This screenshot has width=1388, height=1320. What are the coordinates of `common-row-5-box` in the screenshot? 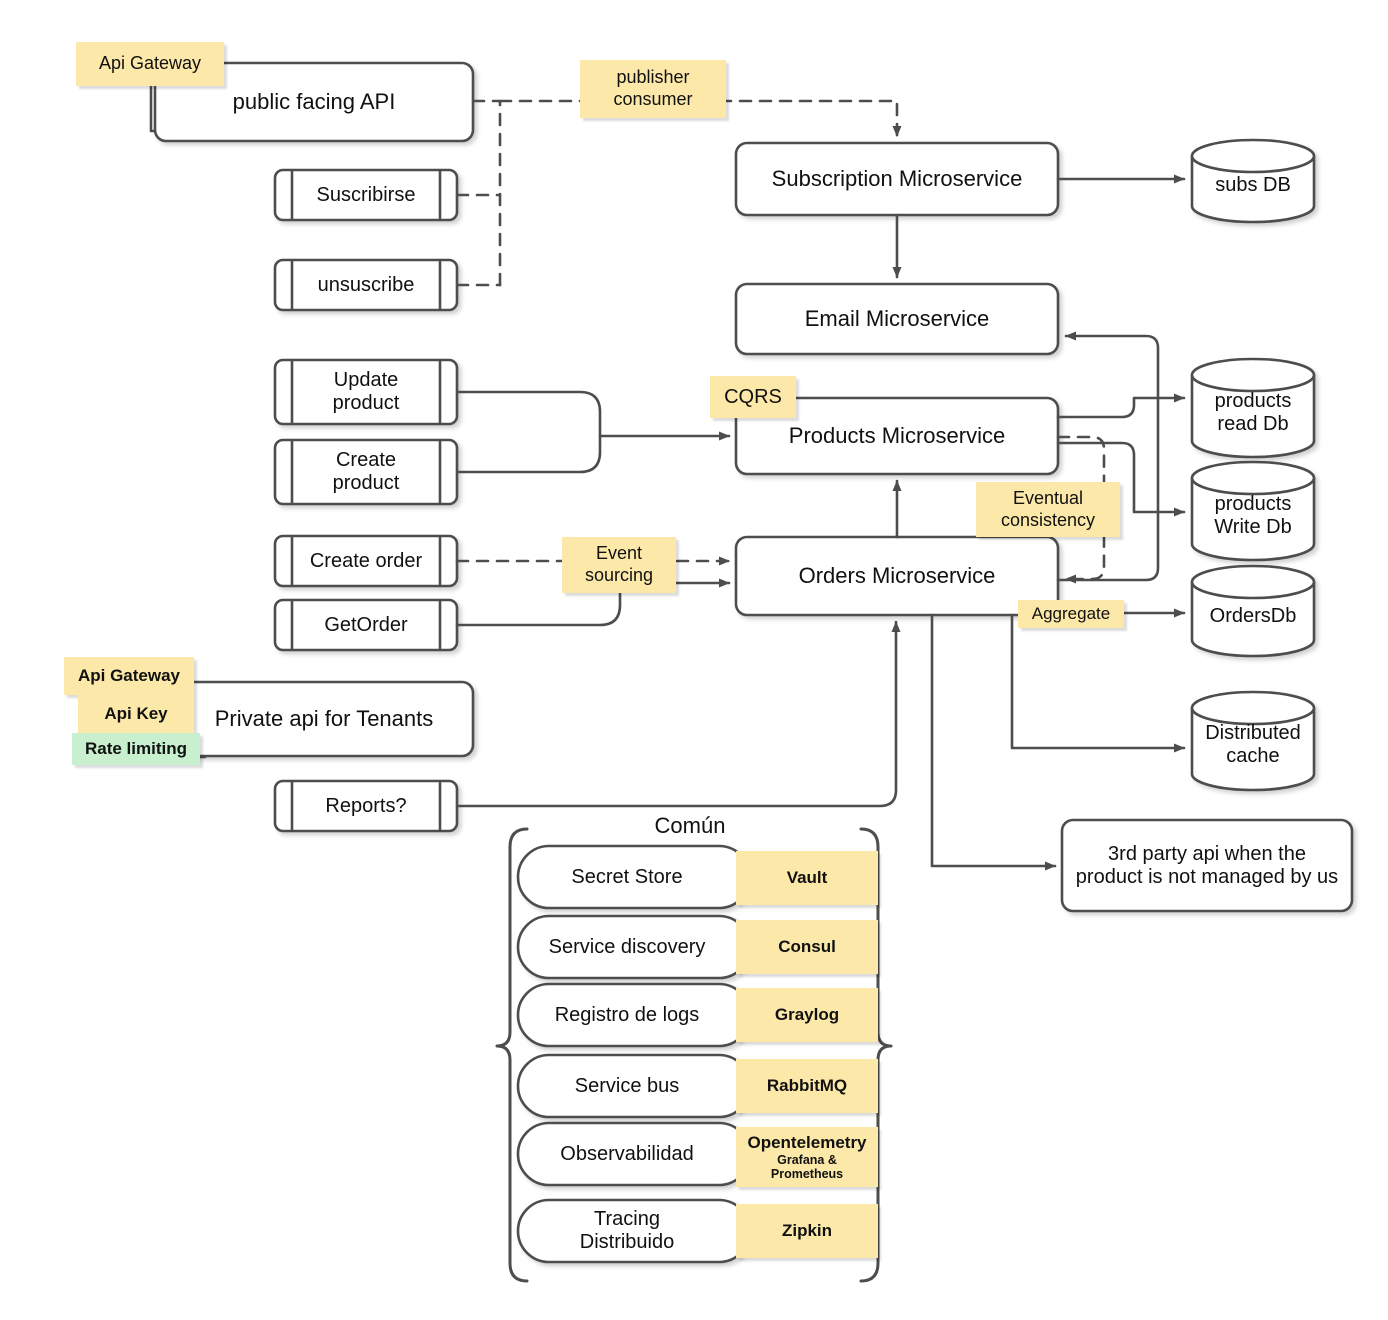 It's located at (634, 1231).